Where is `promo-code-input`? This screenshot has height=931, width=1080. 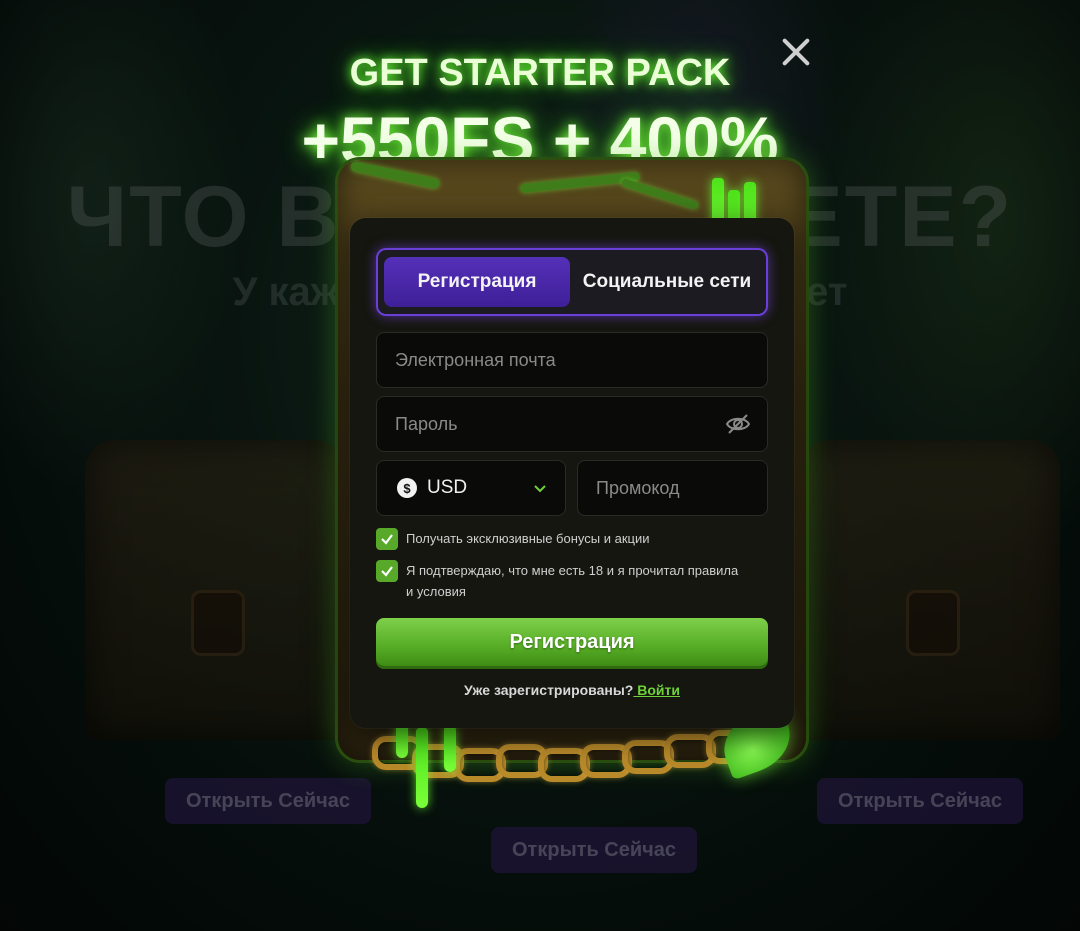 promo-code-input is located at coordinates (672, 488).